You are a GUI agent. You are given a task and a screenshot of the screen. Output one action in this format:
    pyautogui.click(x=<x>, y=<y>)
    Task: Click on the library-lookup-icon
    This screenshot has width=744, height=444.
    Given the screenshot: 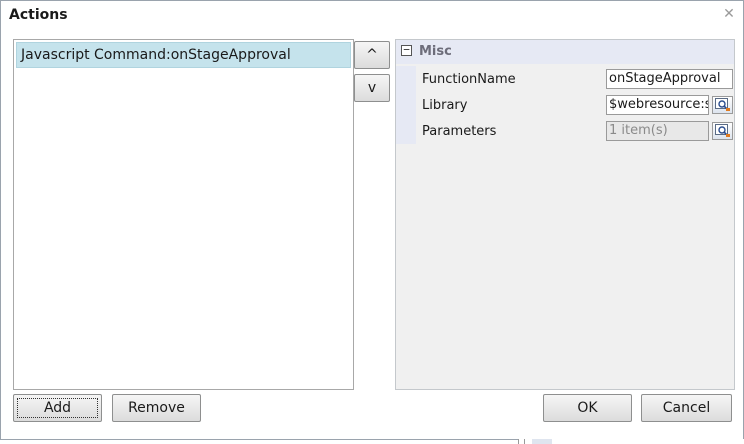 What is the action you would take?
    pyautogui.click(x=722, y=105)
    